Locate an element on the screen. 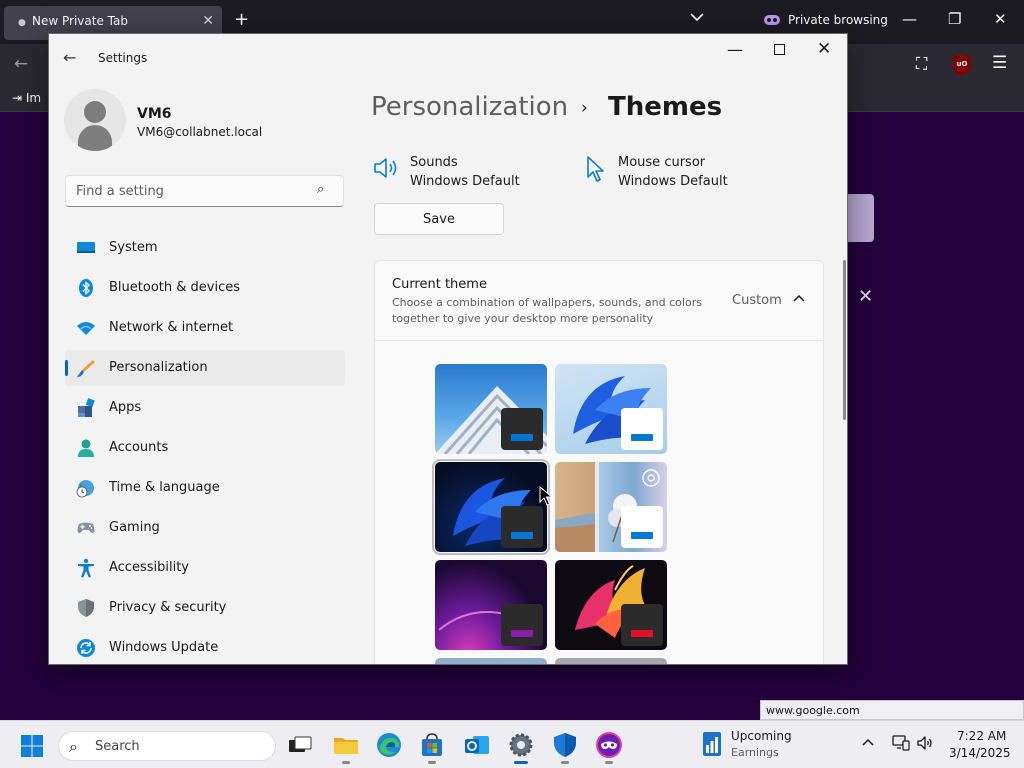  browser-close-button: ✕ is located at coordinates (1000, 19).